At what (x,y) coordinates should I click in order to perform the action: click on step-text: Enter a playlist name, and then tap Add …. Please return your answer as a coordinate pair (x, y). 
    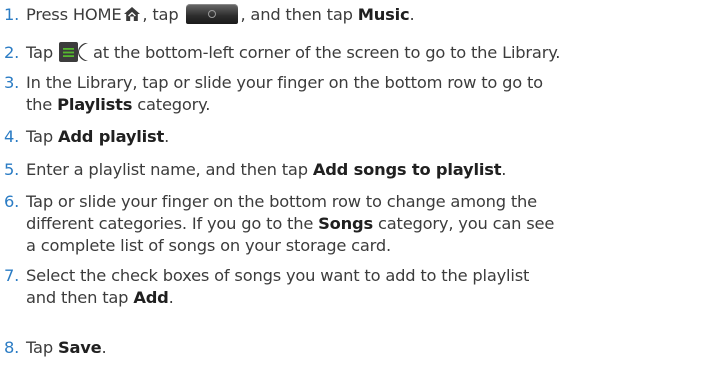
    Looking at the image, I should click on (376, 170).